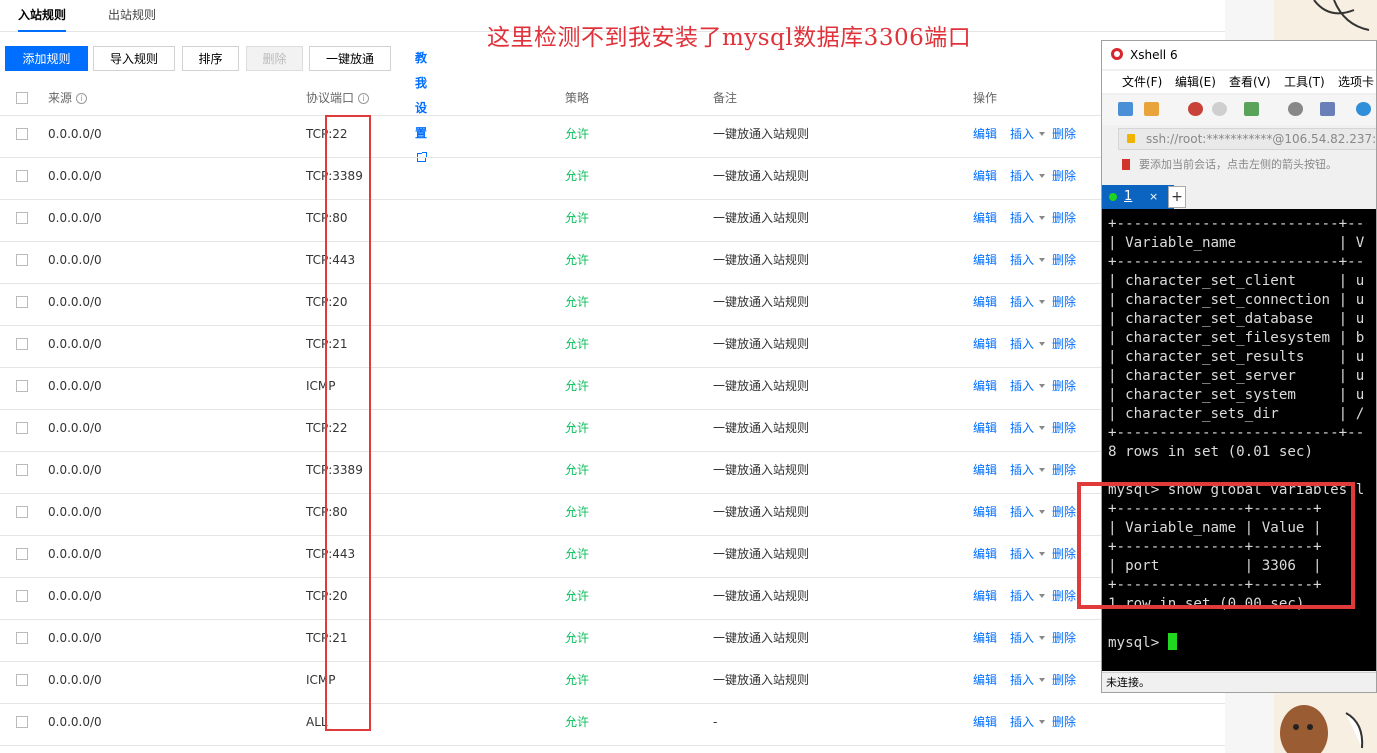 Image resolution: width=1377 pixels, height=753 pixels. What do you see at coordinates (134, 58) in the screenshot?
I see `import-rules-button: 导入规则` at bounding box center [134, 58].